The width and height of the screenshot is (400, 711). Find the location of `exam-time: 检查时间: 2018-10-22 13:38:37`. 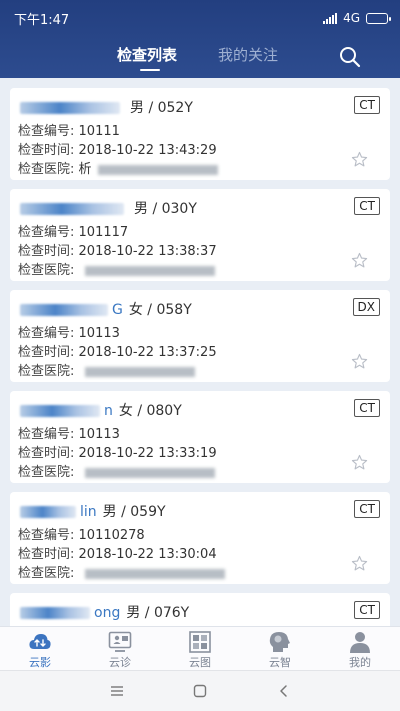

exam-time: 检查时间: 2018-10-22 13:38:37 is located at coordinates (117, 251).